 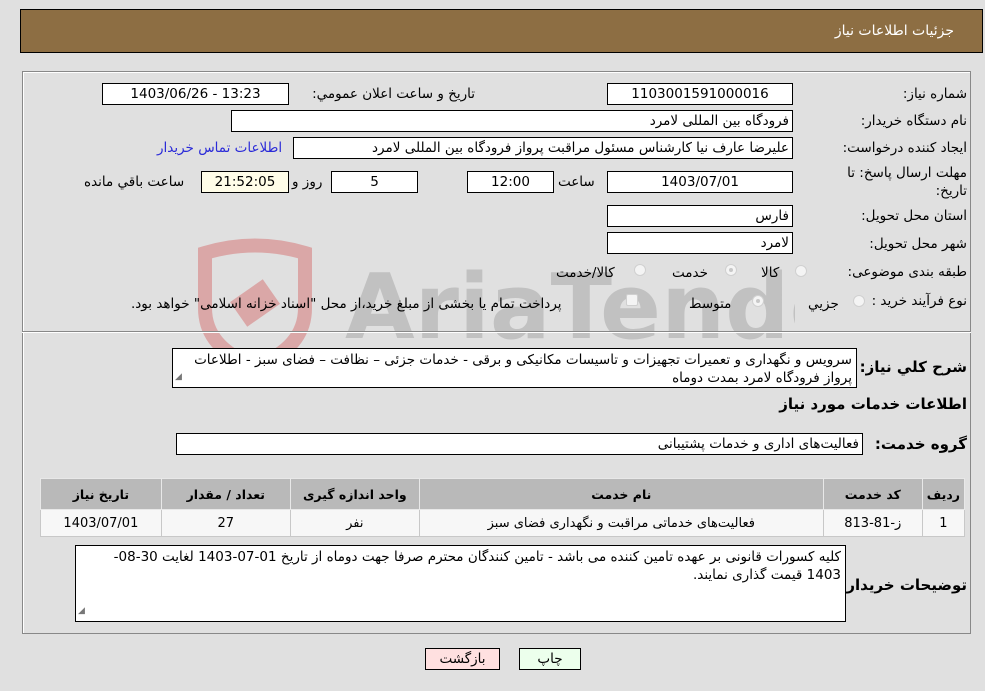 I want to click on service-group-label: گروه خدمت:, so click(x=920, y=444).